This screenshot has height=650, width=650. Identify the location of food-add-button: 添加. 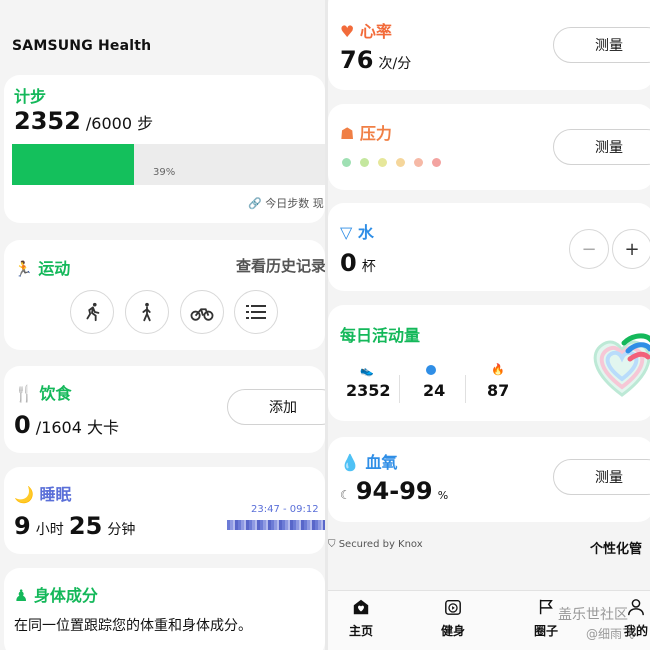
(276, 407).